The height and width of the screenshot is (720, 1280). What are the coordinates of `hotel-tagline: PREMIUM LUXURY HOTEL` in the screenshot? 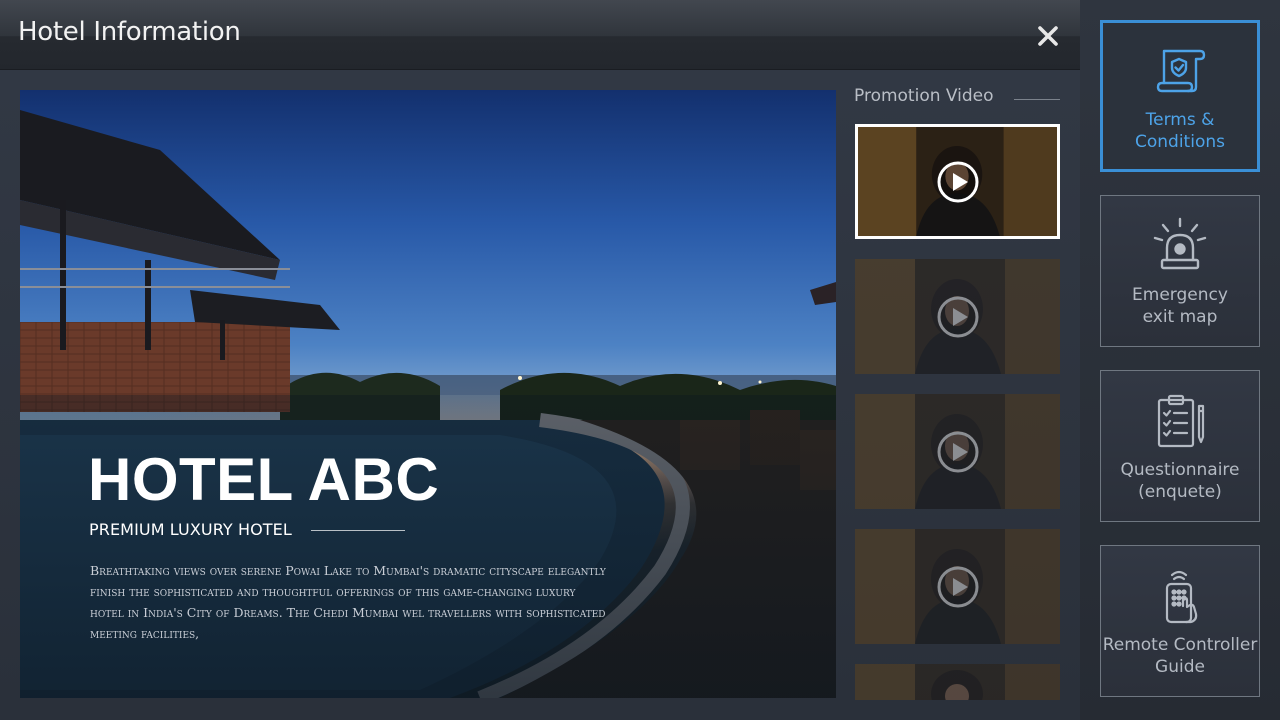 It's located at (190, 529).